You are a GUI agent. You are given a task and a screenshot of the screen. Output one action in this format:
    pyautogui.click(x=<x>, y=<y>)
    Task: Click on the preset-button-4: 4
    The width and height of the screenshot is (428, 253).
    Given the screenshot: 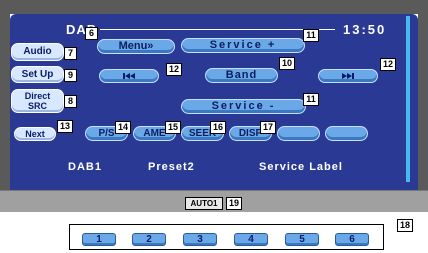 What is the action you would take?
    pyautogui.click(x=251, y=239)
    